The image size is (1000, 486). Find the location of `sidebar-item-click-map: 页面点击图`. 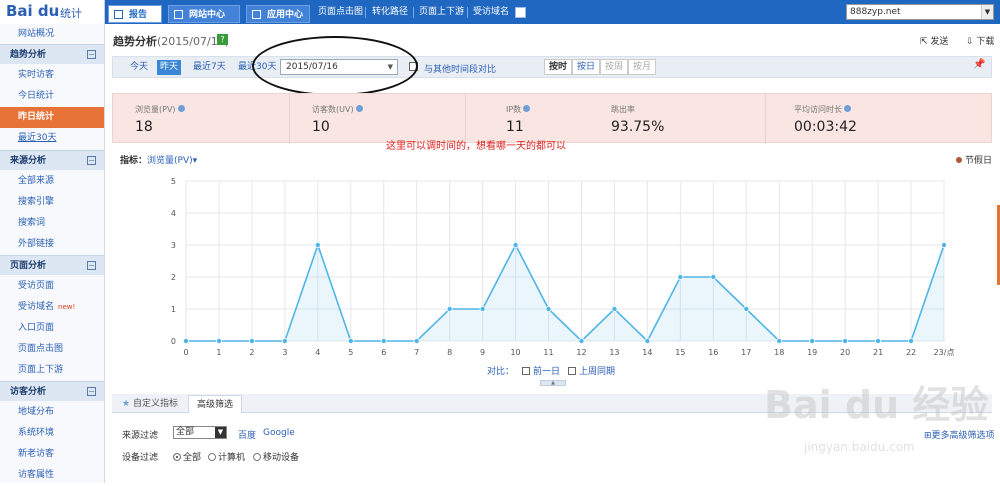

sidebar-item-click-map: 页面点击图 is located at coordinates (52, 349).